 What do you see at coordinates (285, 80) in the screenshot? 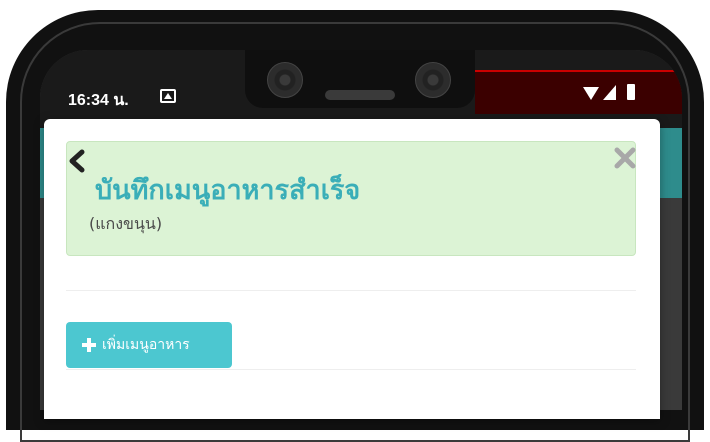
I see `front-camera-left` at bounding box center [285, 80].